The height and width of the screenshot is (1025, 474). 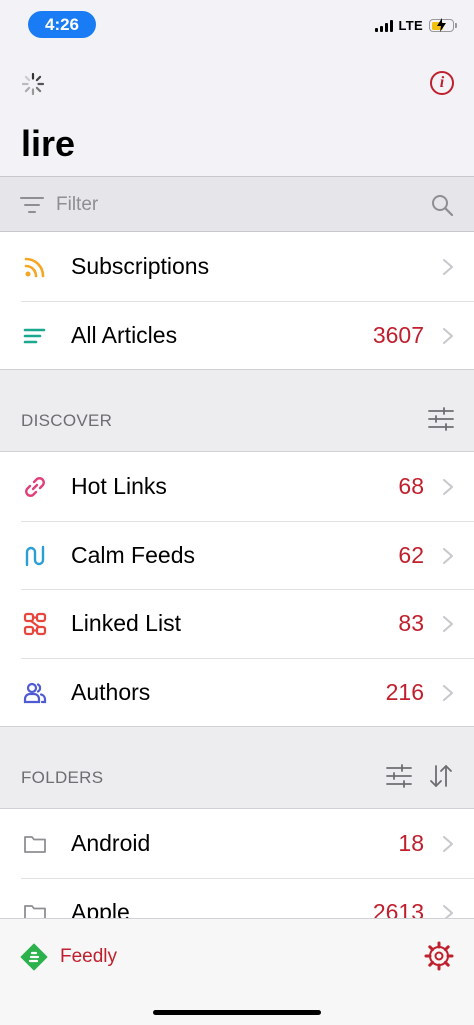 I want to click on unread-count: 83, so click(x=411, y=623).